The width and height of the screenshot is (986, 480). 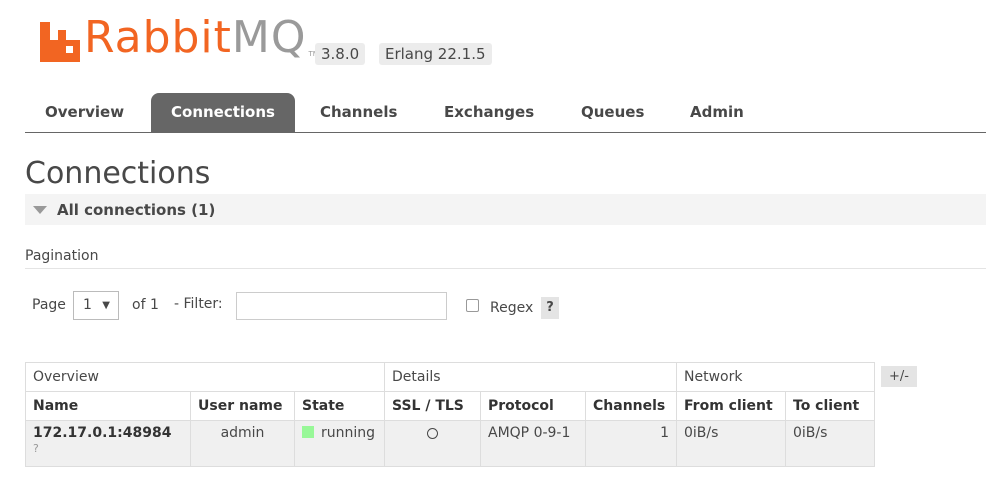 I want to click on page-select-value: 1, so click(x=87, y=305).